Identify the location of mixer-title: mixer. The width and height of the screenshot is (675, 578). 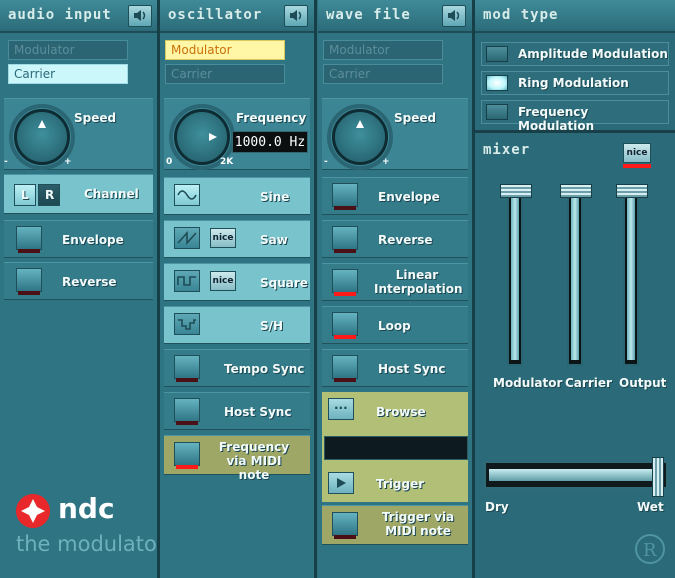
(507, 150).